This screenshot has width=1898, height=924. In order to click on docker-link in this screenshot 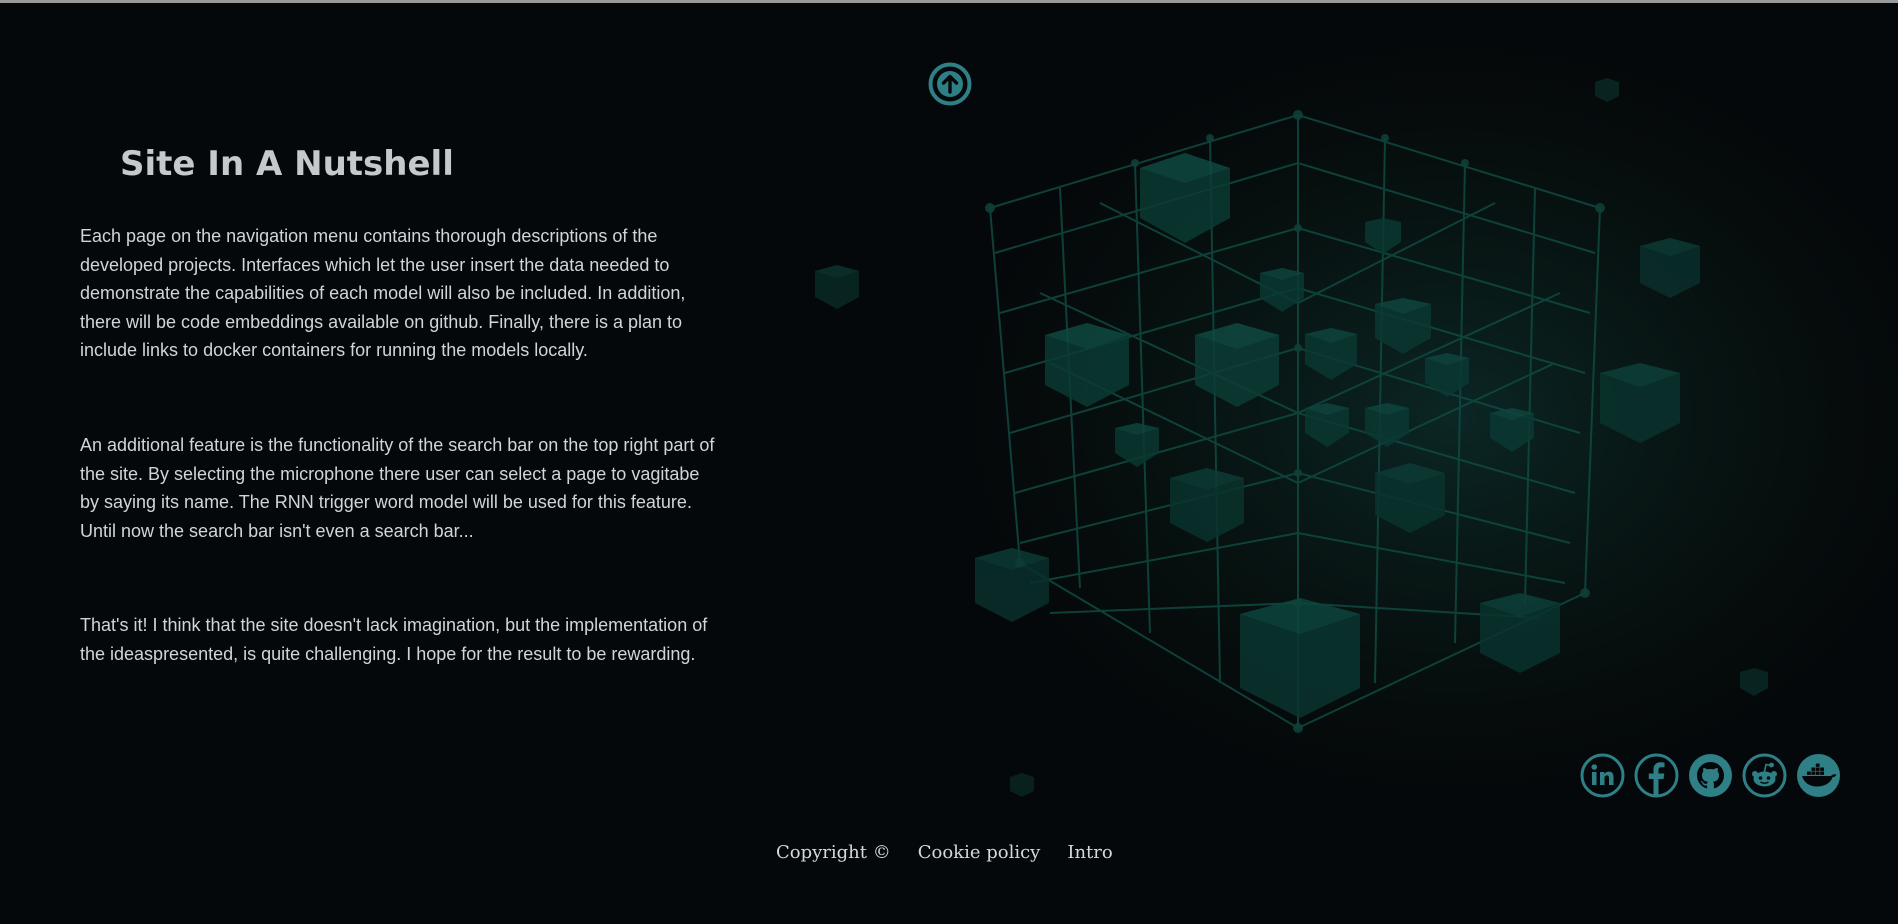, I will do `click(1818, 775)`.